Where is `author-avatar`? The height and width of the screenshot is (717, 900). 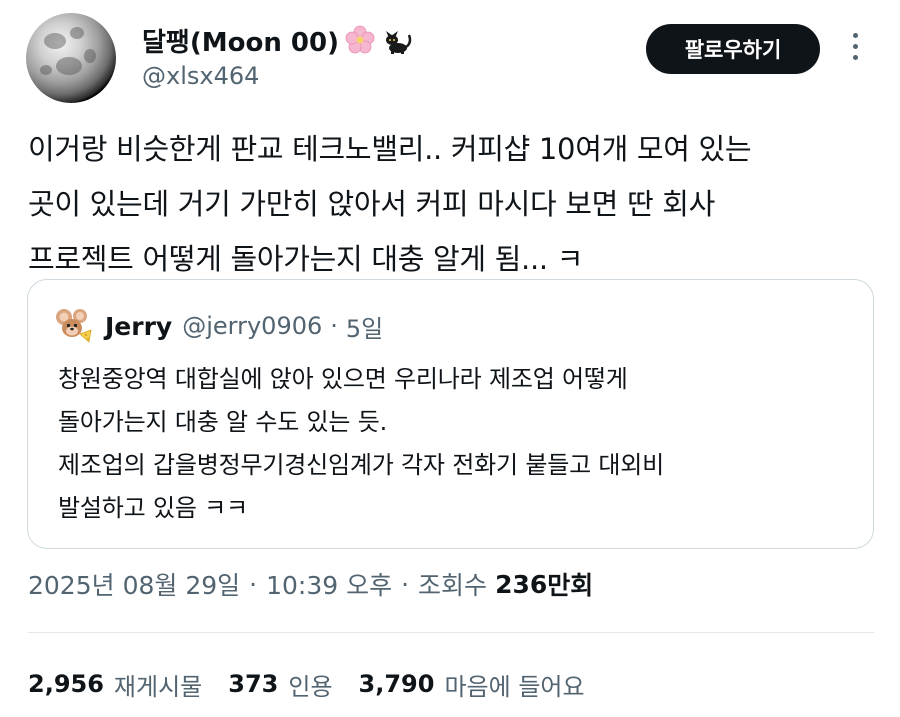
author-avatar is located at coordinates (71, 58).